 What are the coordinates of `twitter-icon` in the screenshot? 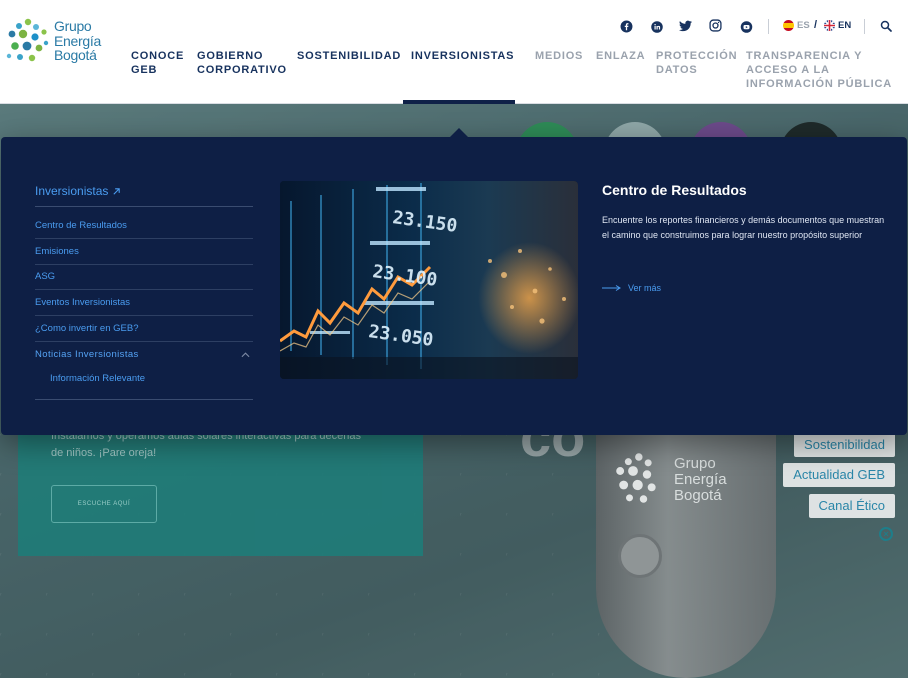 It's located at (685, 26).